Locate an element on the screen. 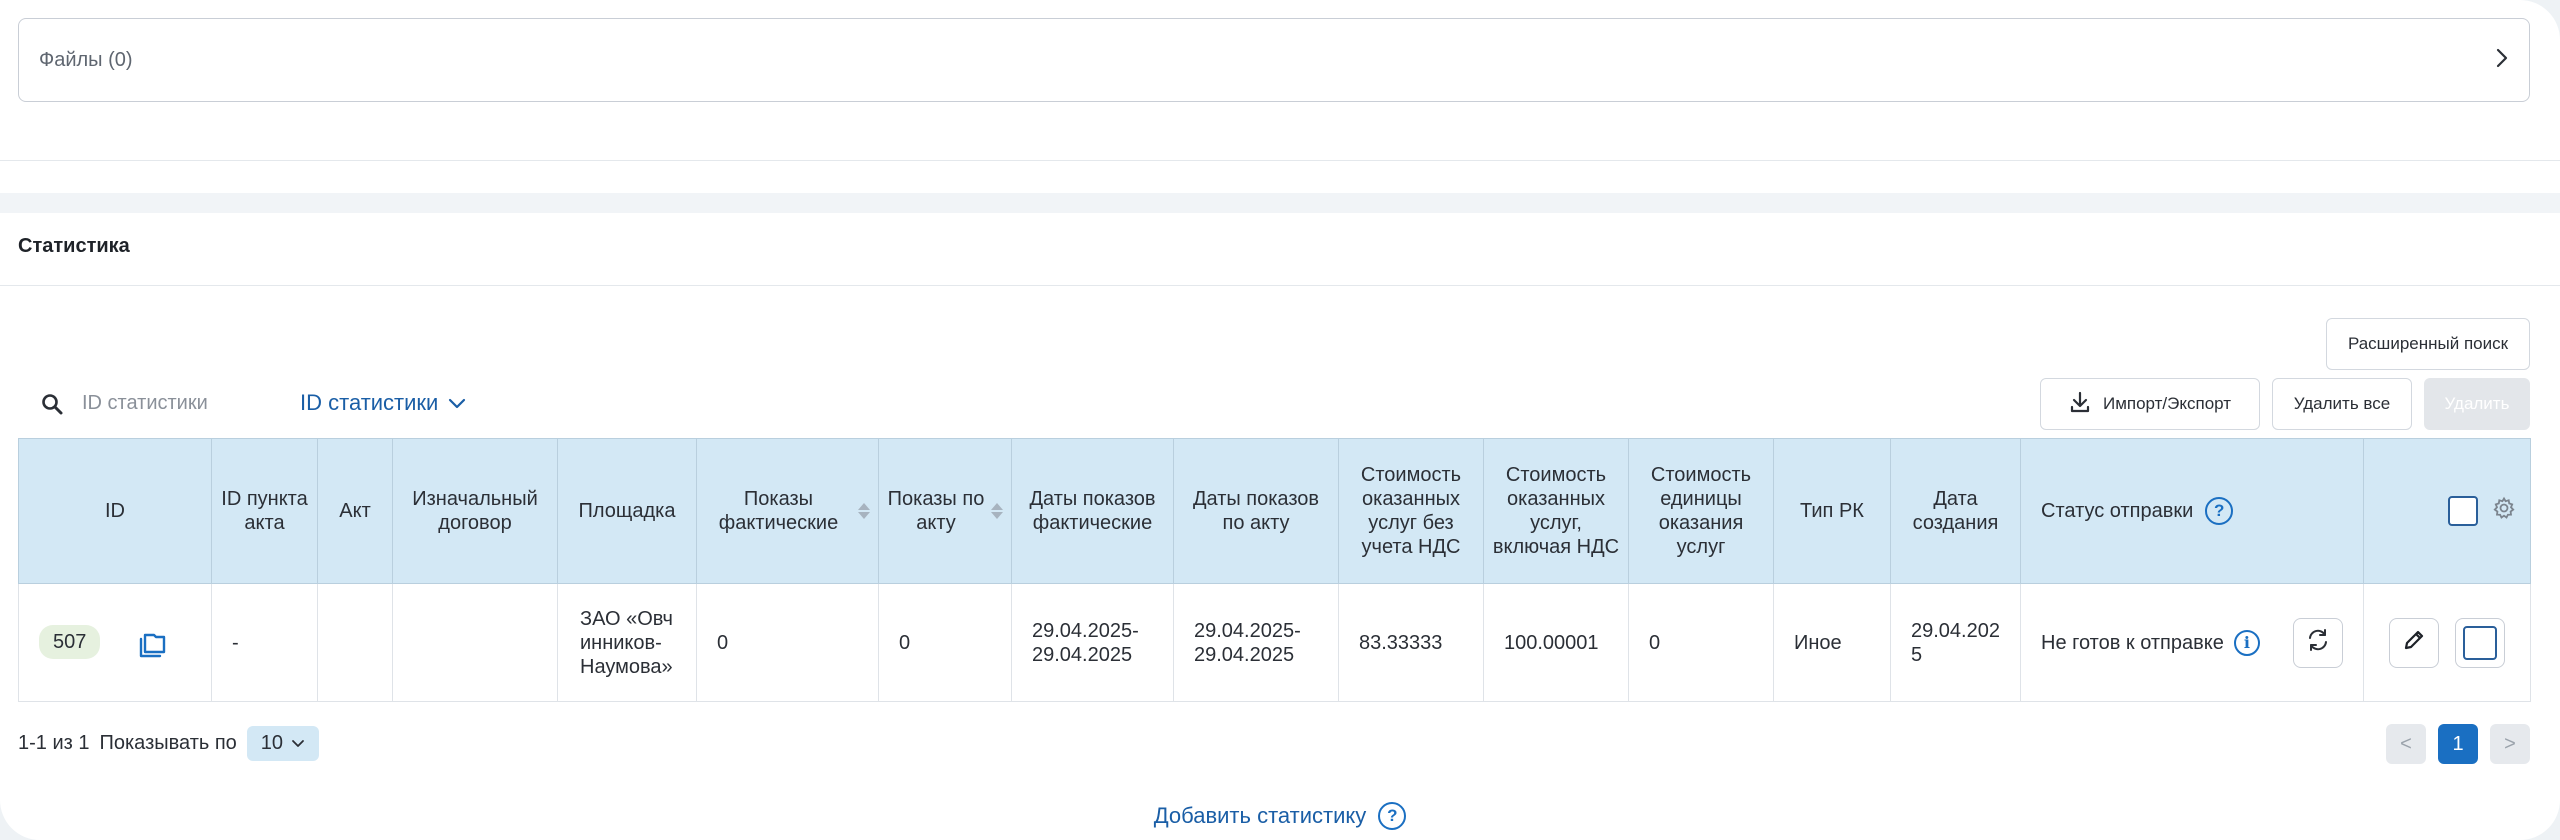 This screenshot has width=2560, height=840. copy-icon is located at coordinates (153, 643).